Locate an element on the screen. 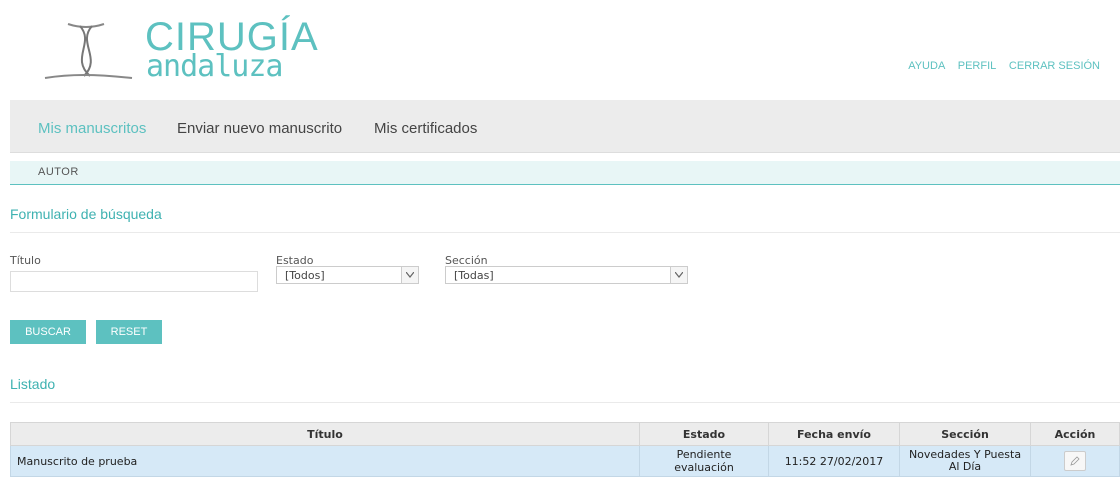  link-ayuda: AYUDA is located at coordinates (926, 66).